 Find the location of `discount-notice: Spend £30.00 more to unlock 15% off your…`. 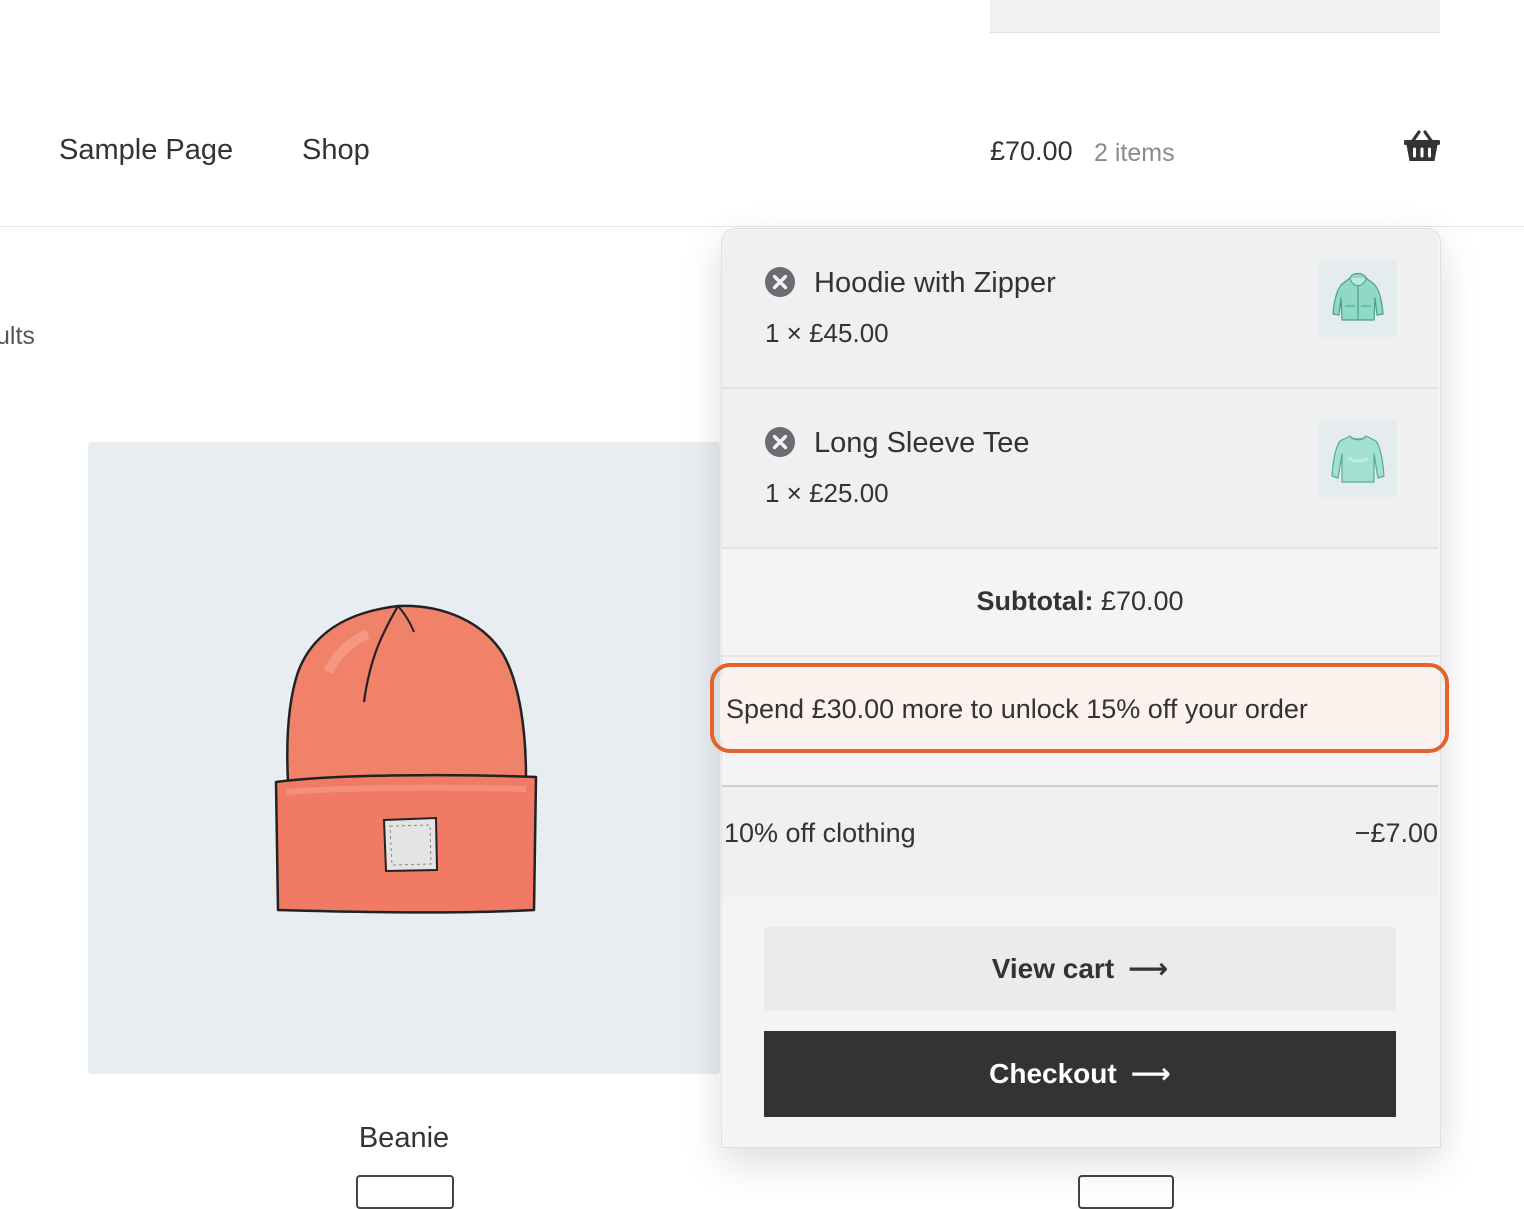

discount-notice: Spend £30.00 more to unlock 15% off your… is located at coordinates (1079, 708).